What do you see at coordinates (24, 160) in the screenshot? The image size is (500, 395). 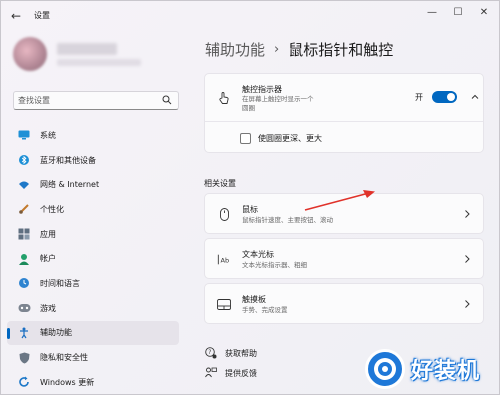 I see `bluetooth-icon` at bounding box center [24, 160].